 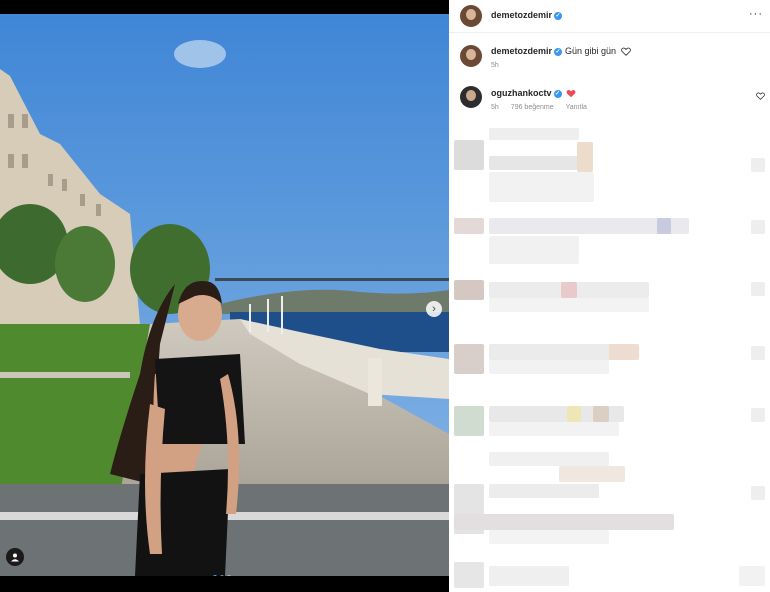 What do you see at coordinates (471, 56) in the screenshot?
I see `caption-avatar` at bounding box center [471, 56].